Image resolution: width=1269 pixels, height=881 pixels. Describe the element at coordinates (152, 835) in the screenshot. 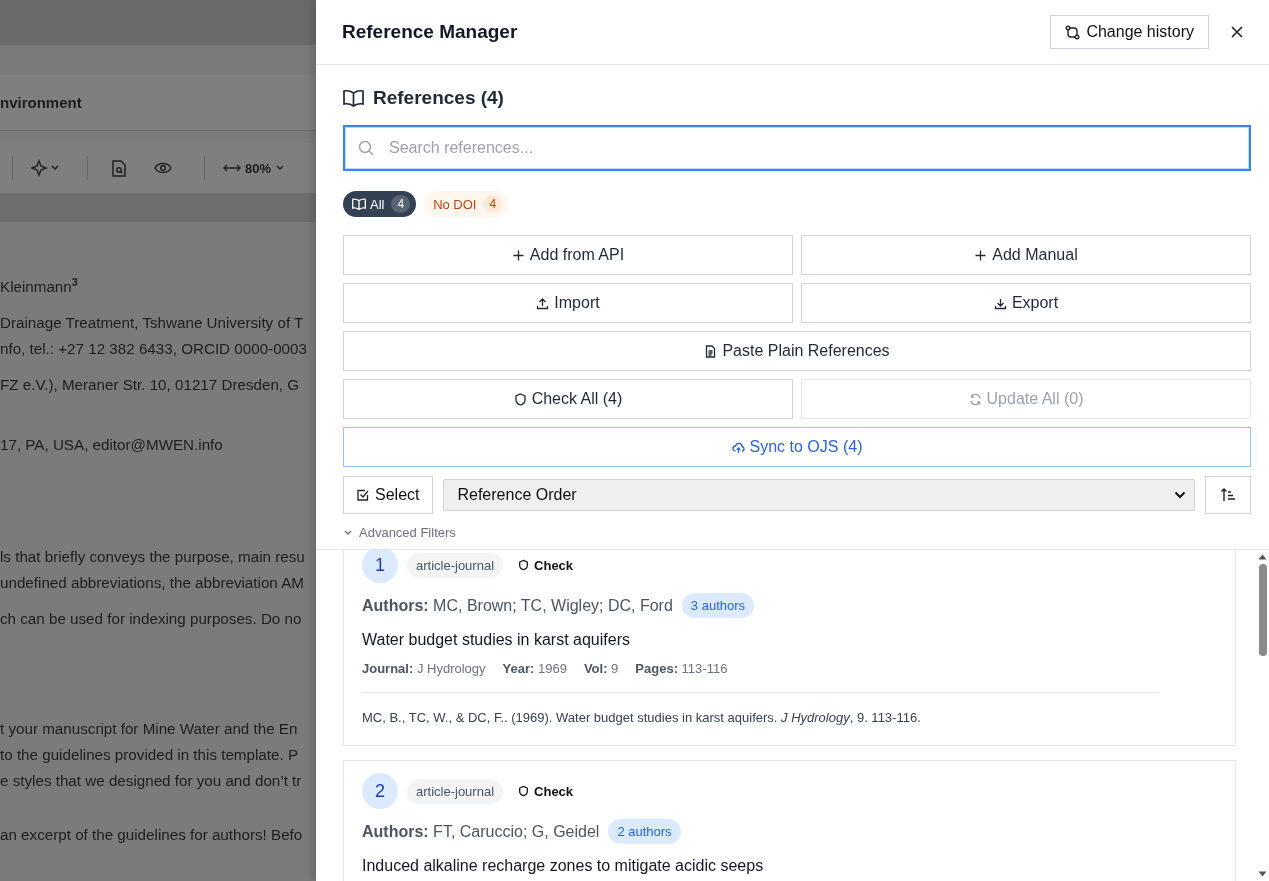

I see `document-text-line: an excerpt of the guidelines for authors! Befo` at that location.